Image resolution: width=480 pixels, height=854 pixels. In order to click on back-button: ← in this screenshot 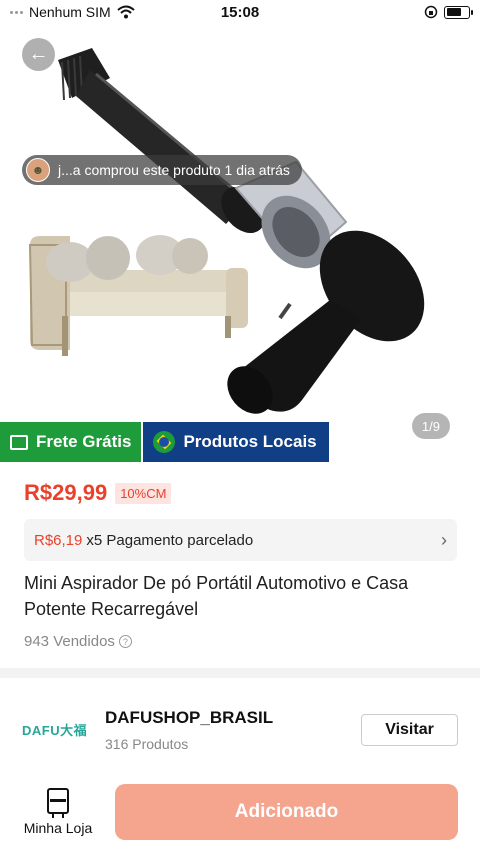, I will do `click(38, 54)`.